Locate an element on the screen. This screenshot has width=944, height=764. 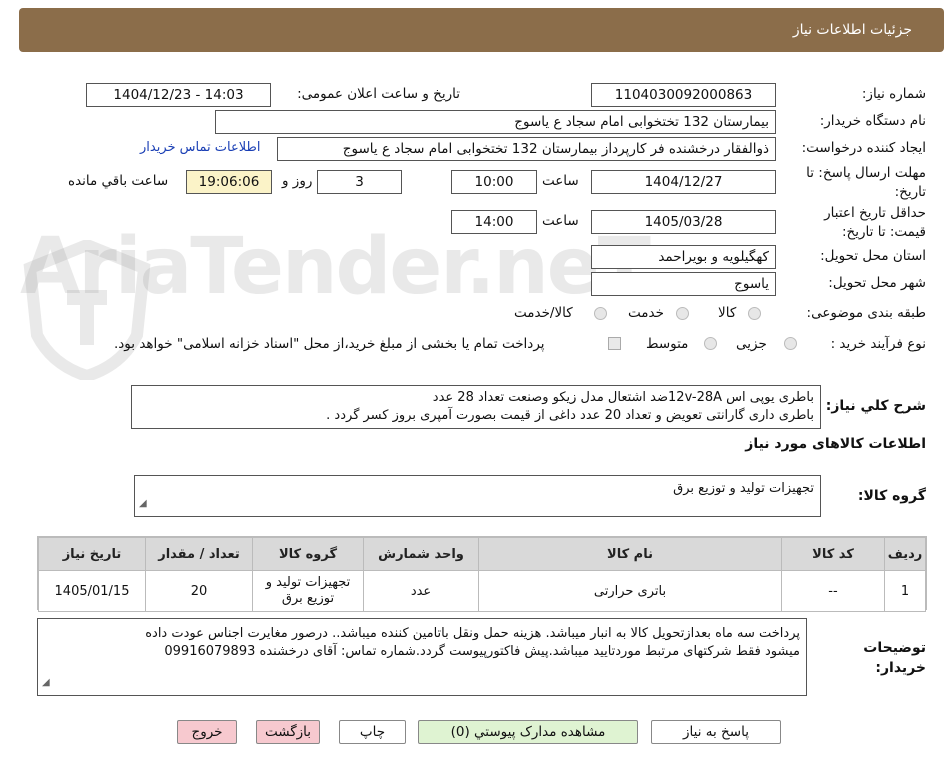
print-button: چاپ is located at coordinates (372, 732).